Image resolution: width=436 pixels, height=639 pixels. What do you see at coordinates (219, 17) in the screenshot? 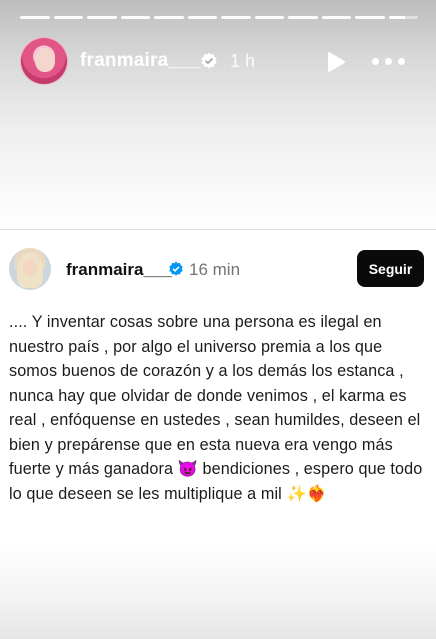
I see `story-progress-bar` at bounding box center [219, 17].